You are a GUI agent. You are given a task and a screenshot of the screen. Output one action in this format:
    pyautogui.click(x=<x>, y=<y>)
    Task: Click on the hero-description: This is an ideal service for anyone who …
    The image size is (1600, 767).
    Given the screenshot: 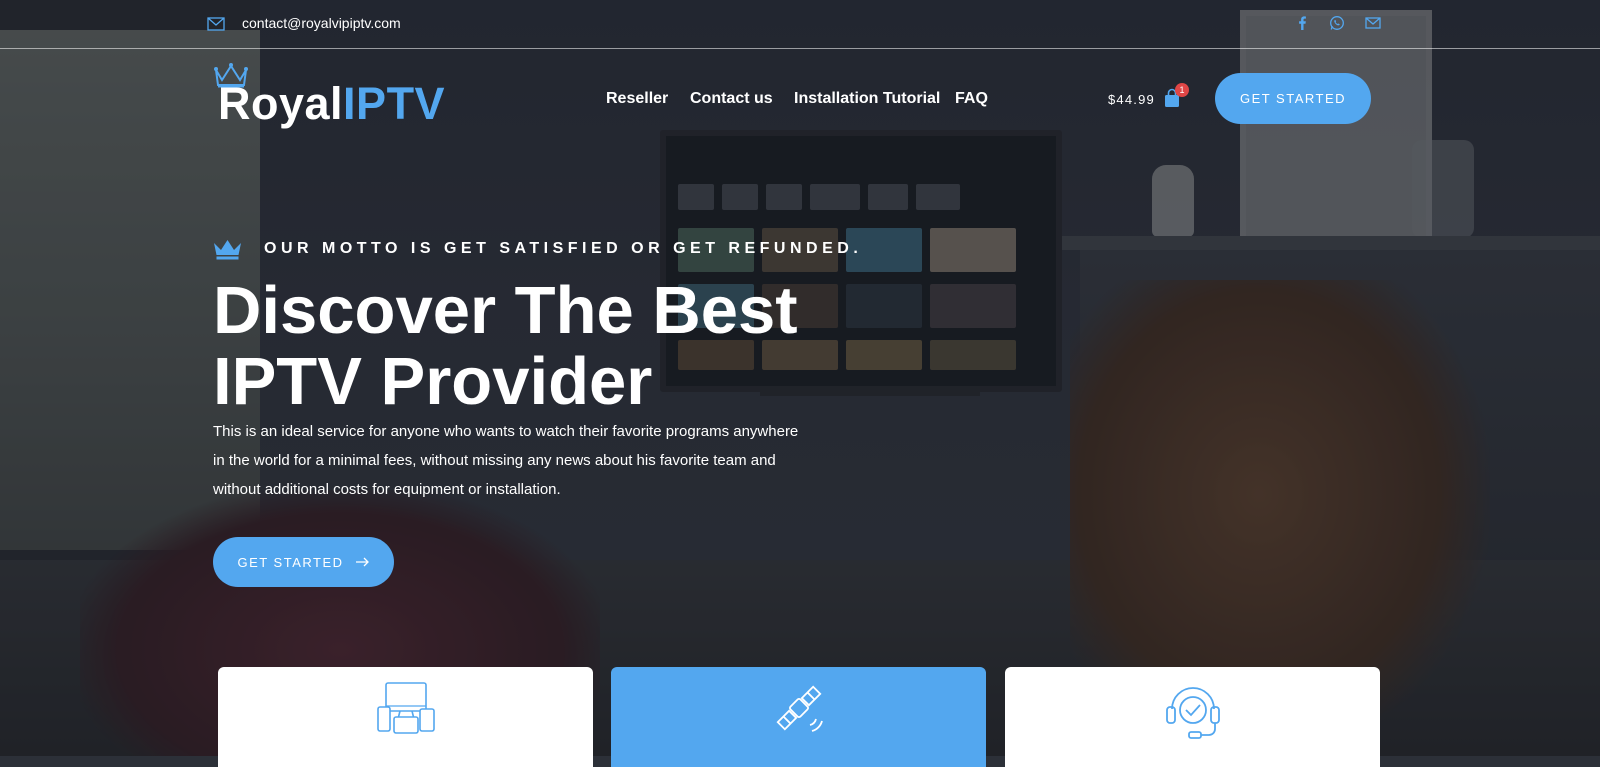 What is the action you would take?
    pyautogui.click(x=506, y=460)
    